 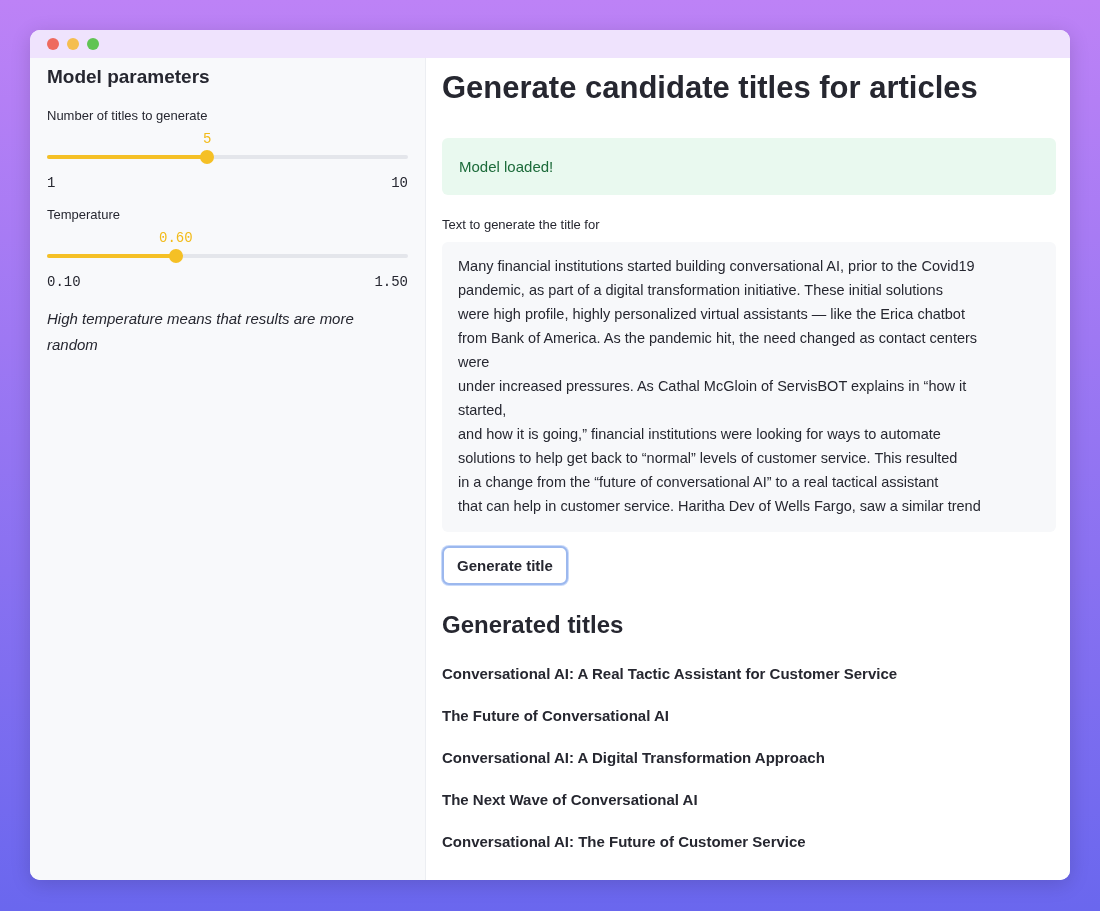 I want to click on generated-title: The Future of Conversational AI, so click(x=555, y=716).